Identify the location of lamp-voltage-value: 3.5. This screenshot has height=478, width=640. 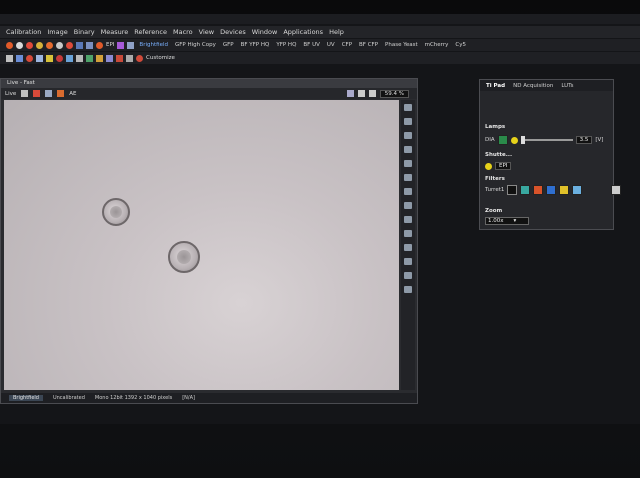
(584, 140).